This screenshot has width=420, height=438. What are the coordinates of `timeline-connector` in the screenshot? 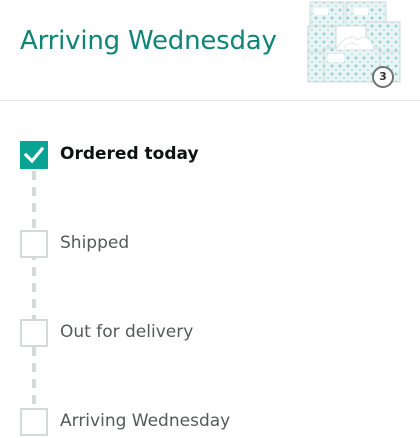 It's located at (34, 301).